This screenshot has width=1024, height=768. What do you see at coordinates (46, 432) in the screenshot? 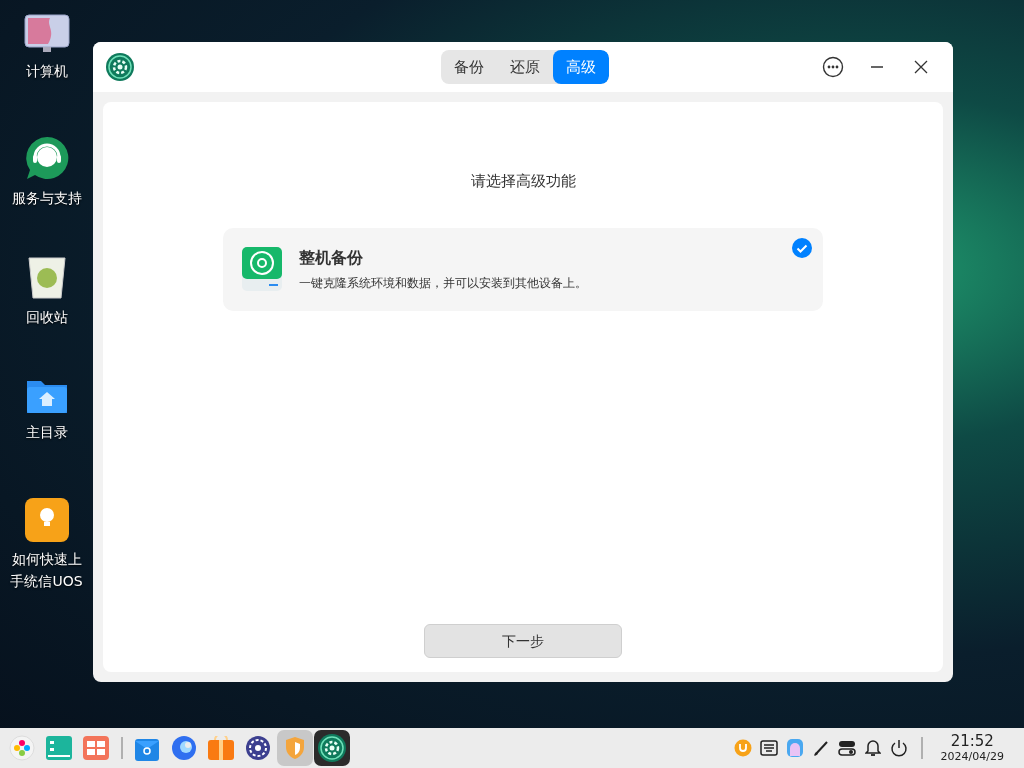
I see `desktop-icon-label: 主目录` at bounding box center [46, 432].